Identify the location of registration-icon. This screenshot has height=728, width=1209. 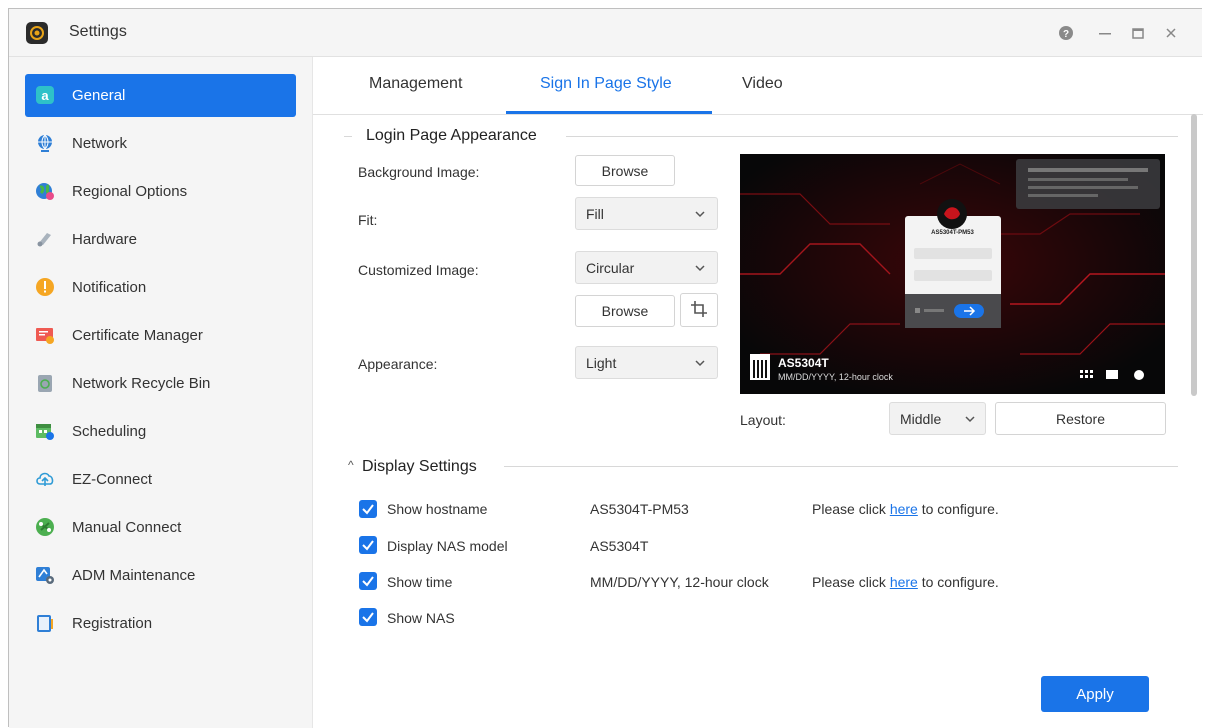
(45, 623).